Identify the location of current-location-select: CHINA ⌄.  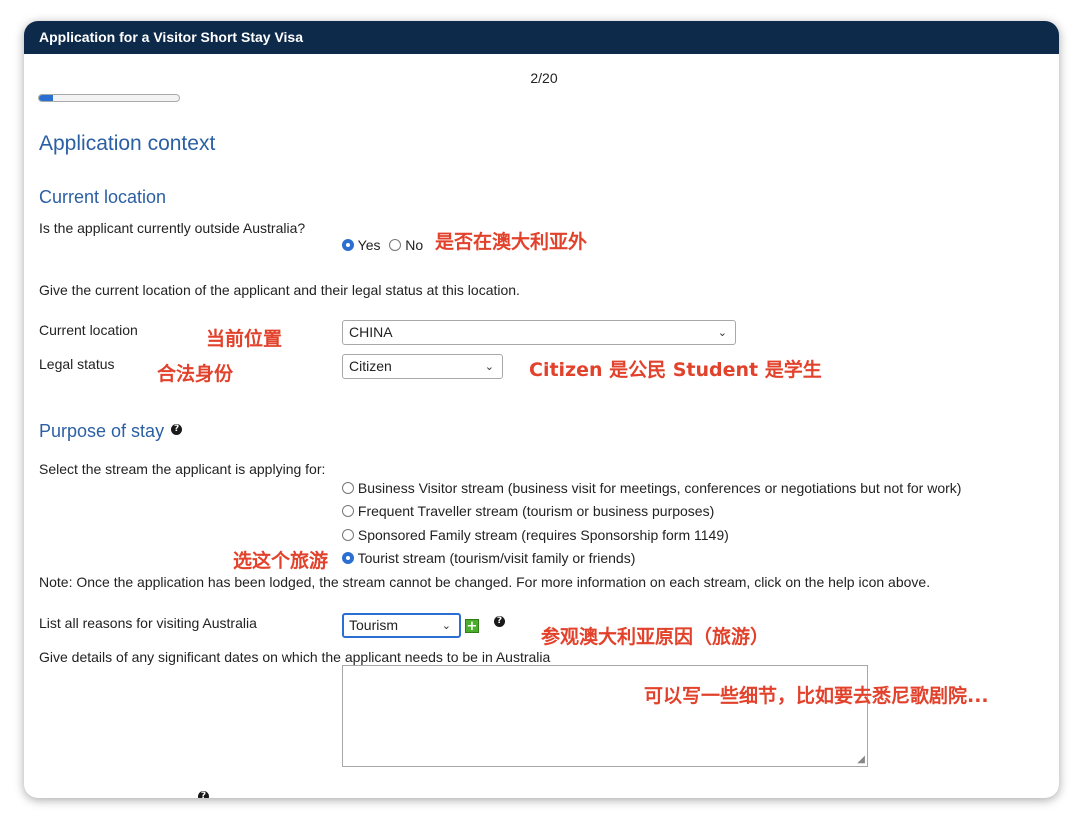
(539, 332).